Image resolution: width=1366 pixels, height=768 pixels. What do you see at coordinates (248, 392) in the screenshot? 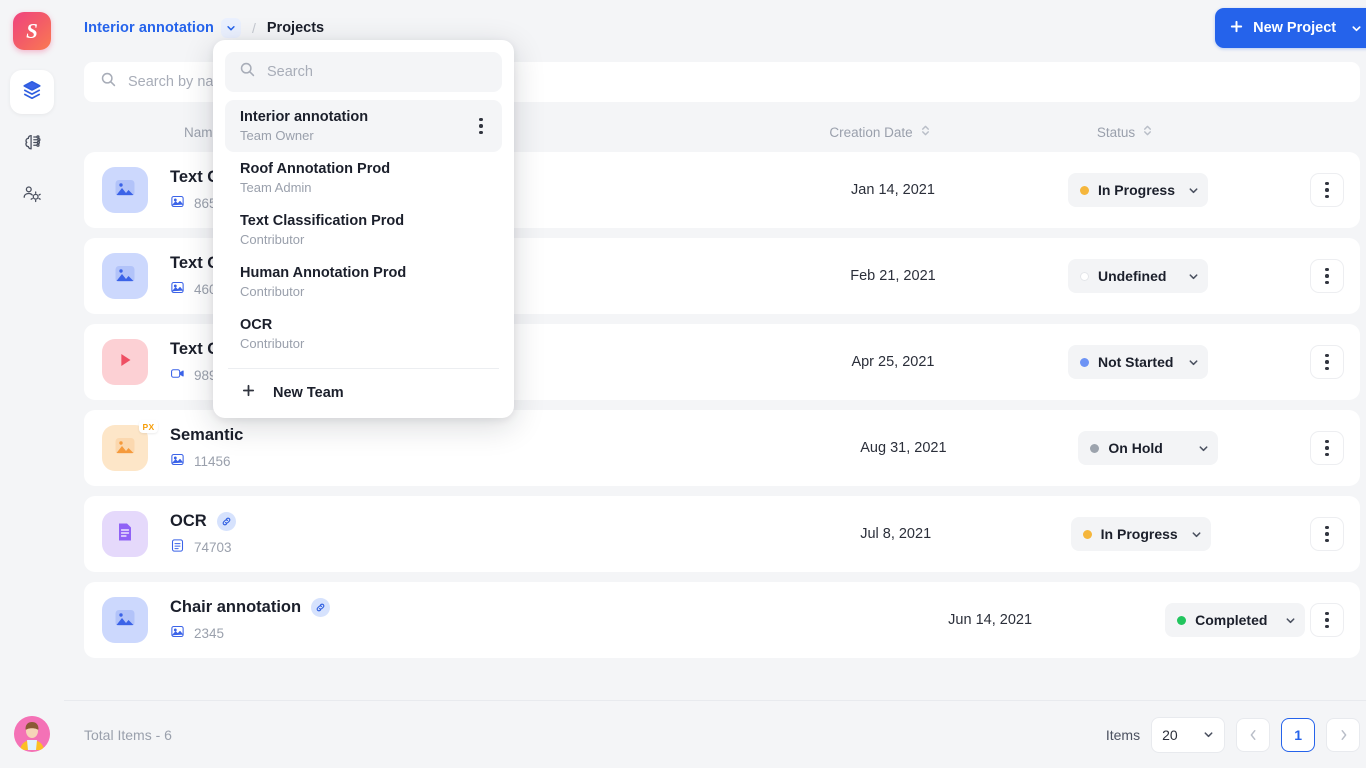
I see `plus-icon` at bounding box center [248, 392].